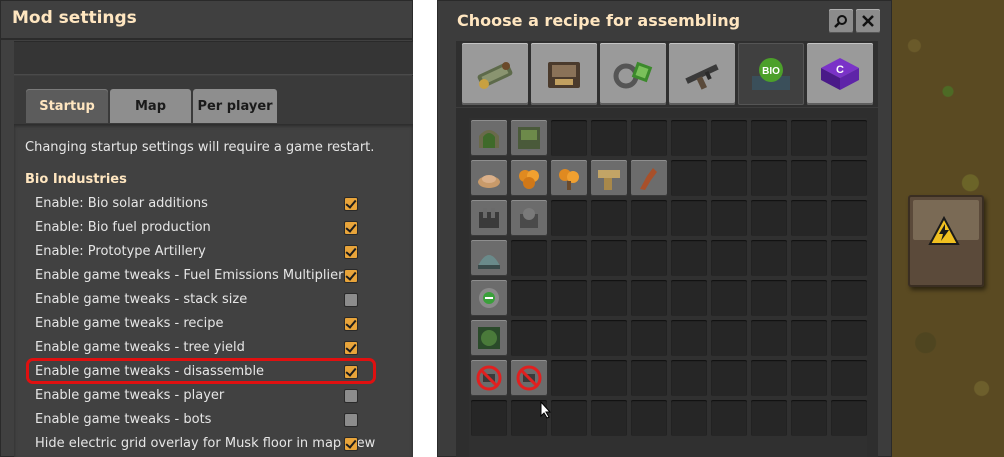 This screenshot has height=457, width=1004. I want to click on wood-fragment-icon, so click(648, 179).